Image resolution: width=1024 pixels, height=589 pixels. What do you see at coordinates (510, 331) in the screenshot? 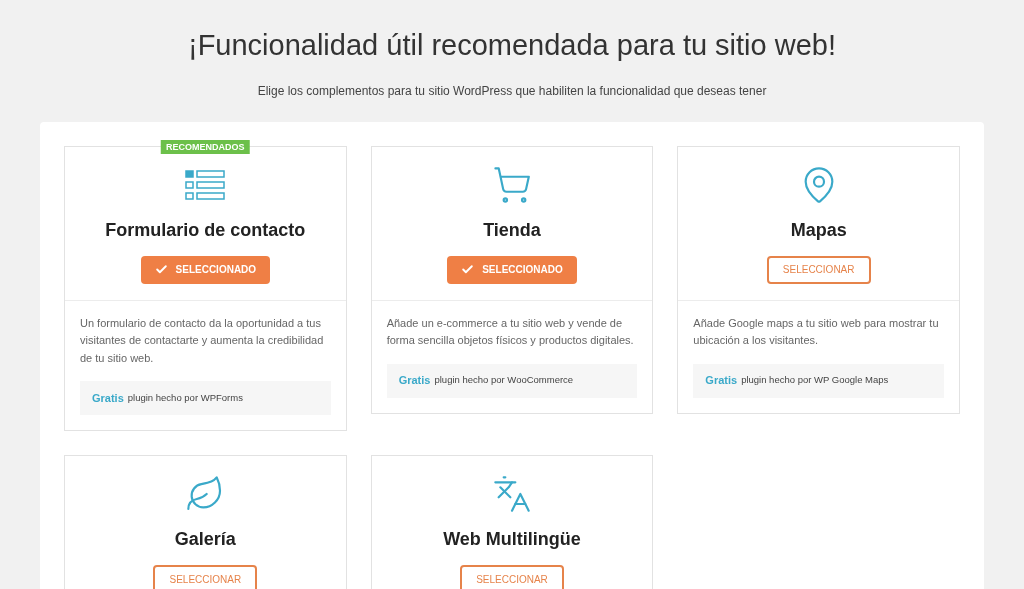
I see `card-description: Añade un e-commerce a tu sitio web y vende de forma sencilla objetos físicos y productos digitales.` at bounding box center [510, 331].